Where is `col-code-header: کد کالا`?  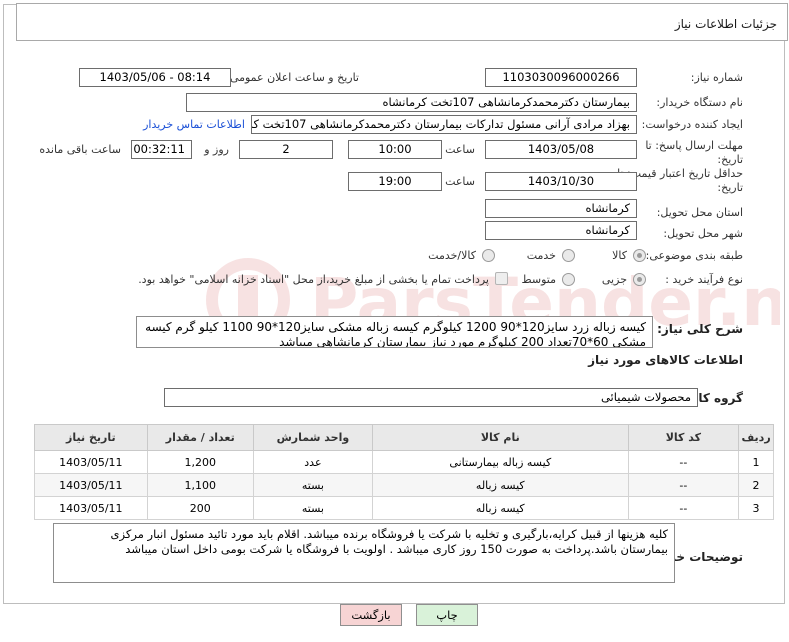
col-code-header: کد کالا is located at coordinates (683, 437).